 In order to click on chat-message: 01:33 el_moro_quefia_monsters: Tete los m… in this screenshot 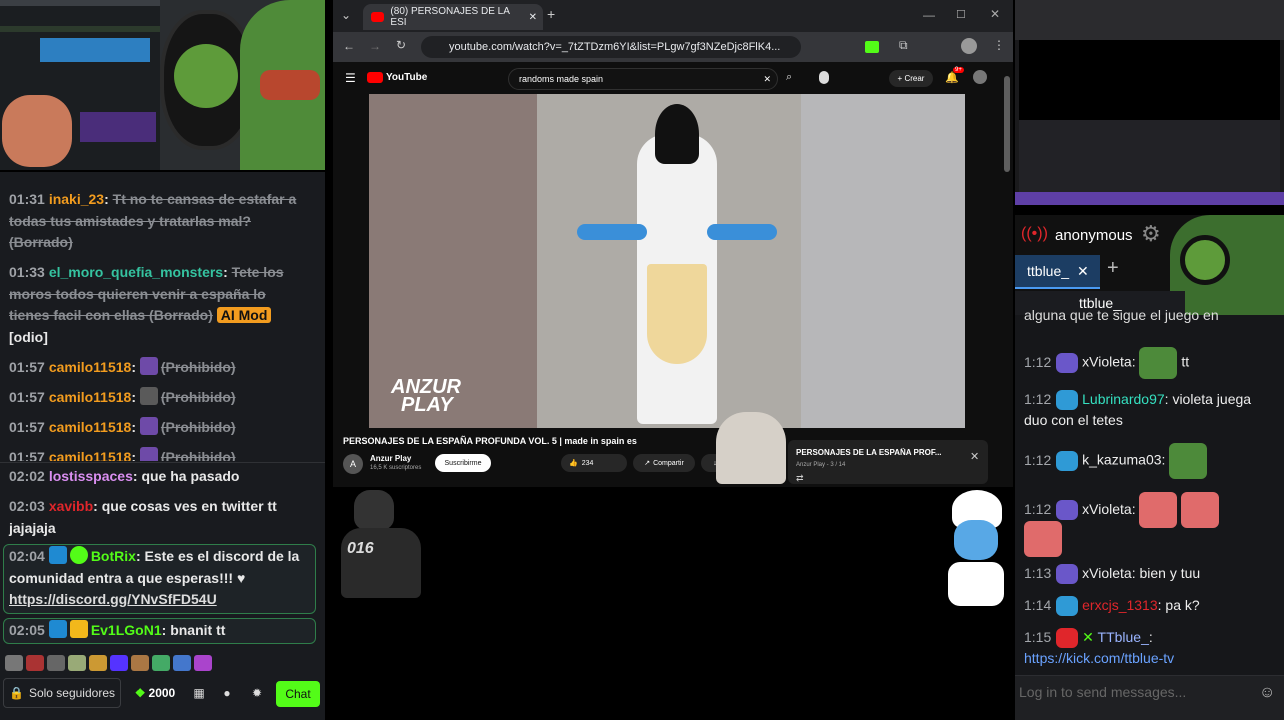, I will do `click(146, 304)`.